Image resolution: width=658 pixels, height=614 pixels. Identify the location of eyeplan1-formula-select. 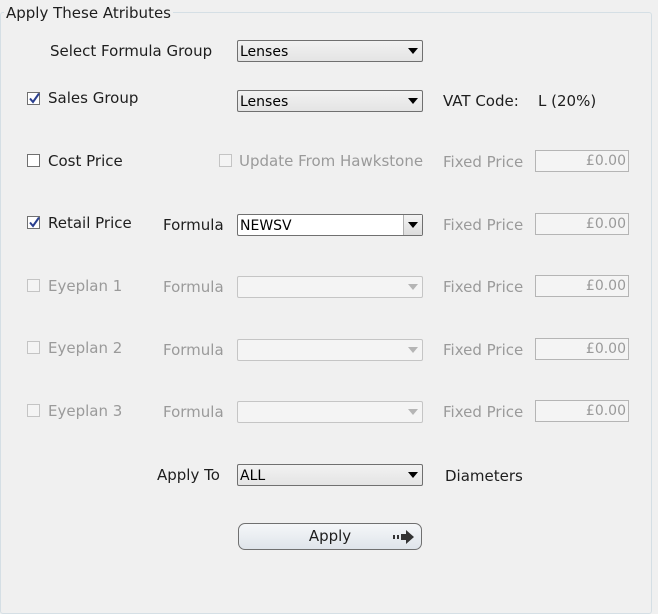
(330, 287).